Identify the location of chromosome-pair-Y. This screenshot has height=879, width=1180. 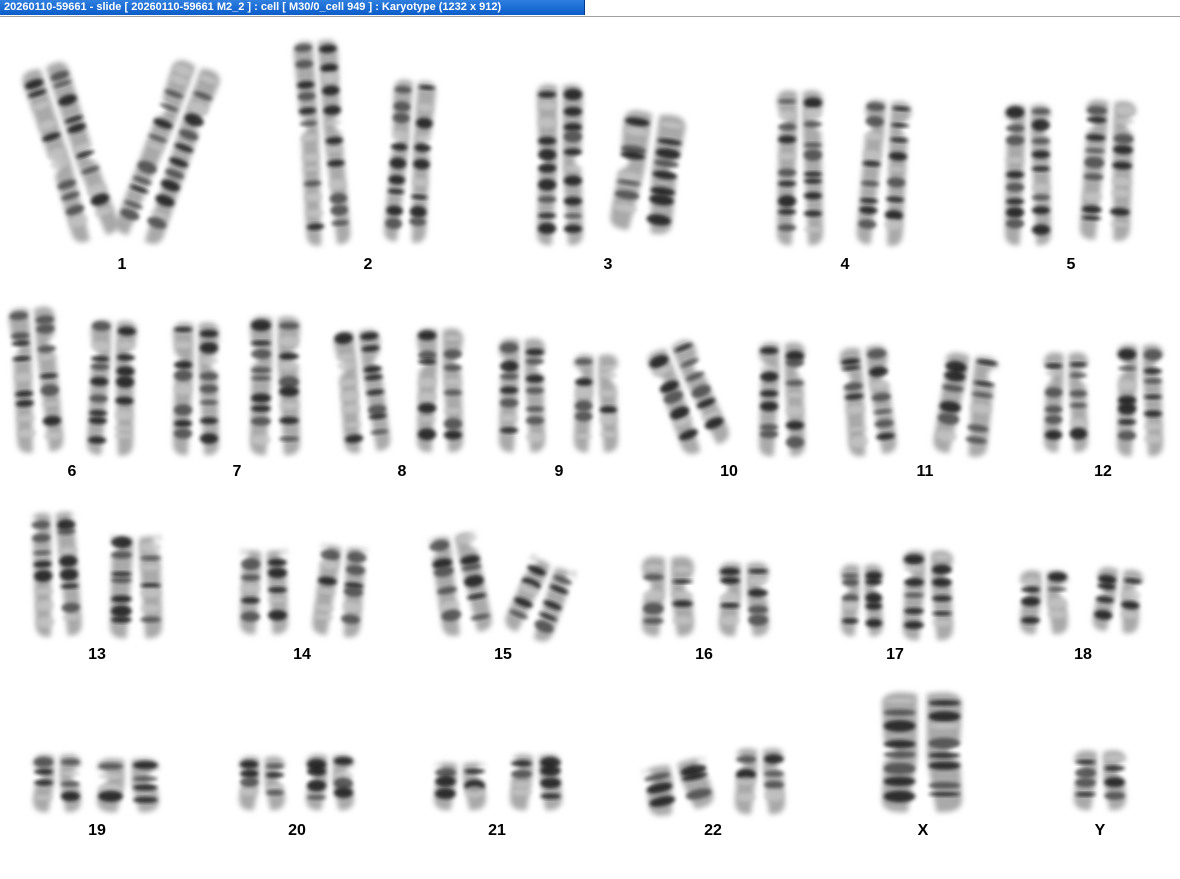
(1100, 780).